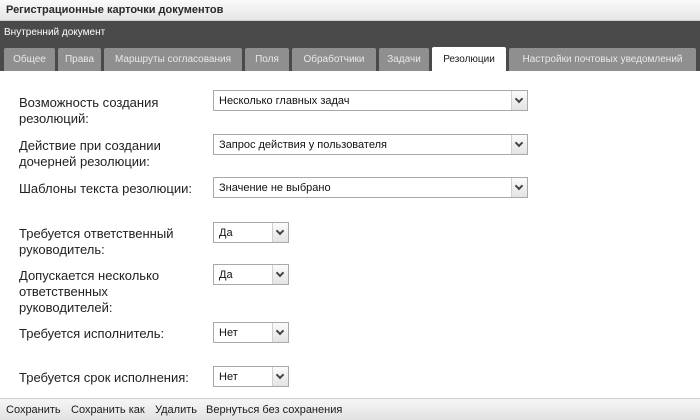  Describe the element at coordinates (55, 32) in the screenshot. I see `document-type-label: Внутренний документ` at that location.